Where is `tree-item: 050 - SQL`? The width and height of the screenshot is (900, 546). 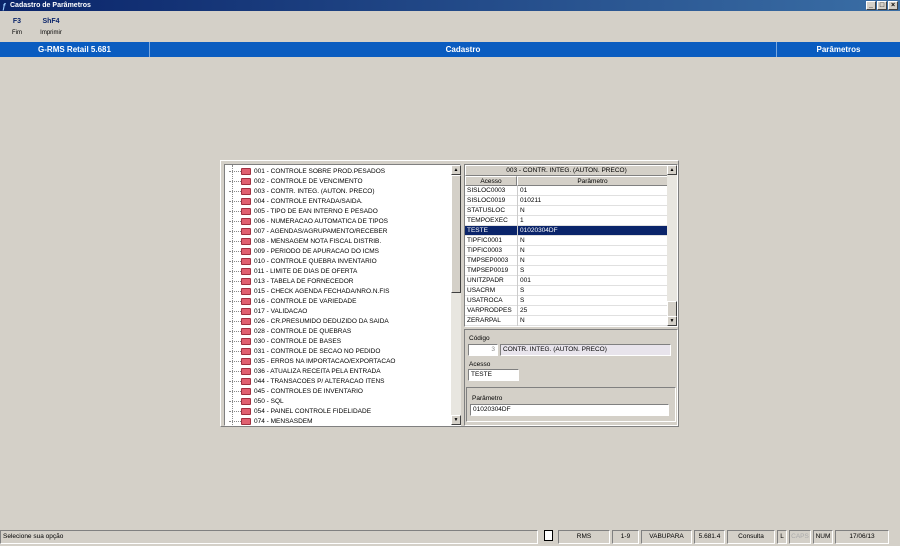
tree-item: 050 - SQL is located at coordinates (256, 402).